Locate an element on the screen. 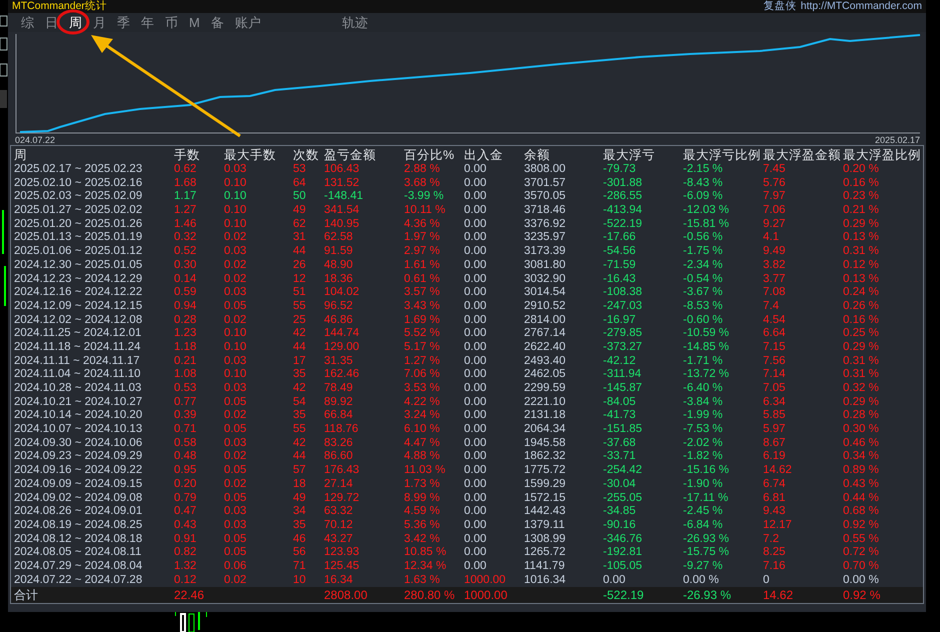  table-cell-text: 0.25 % is located at coordinates (861, 334).